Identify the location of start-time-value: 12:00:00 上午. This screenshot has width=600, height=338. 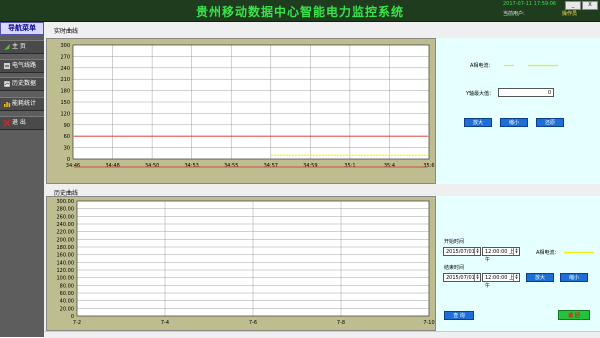
(500, 256).